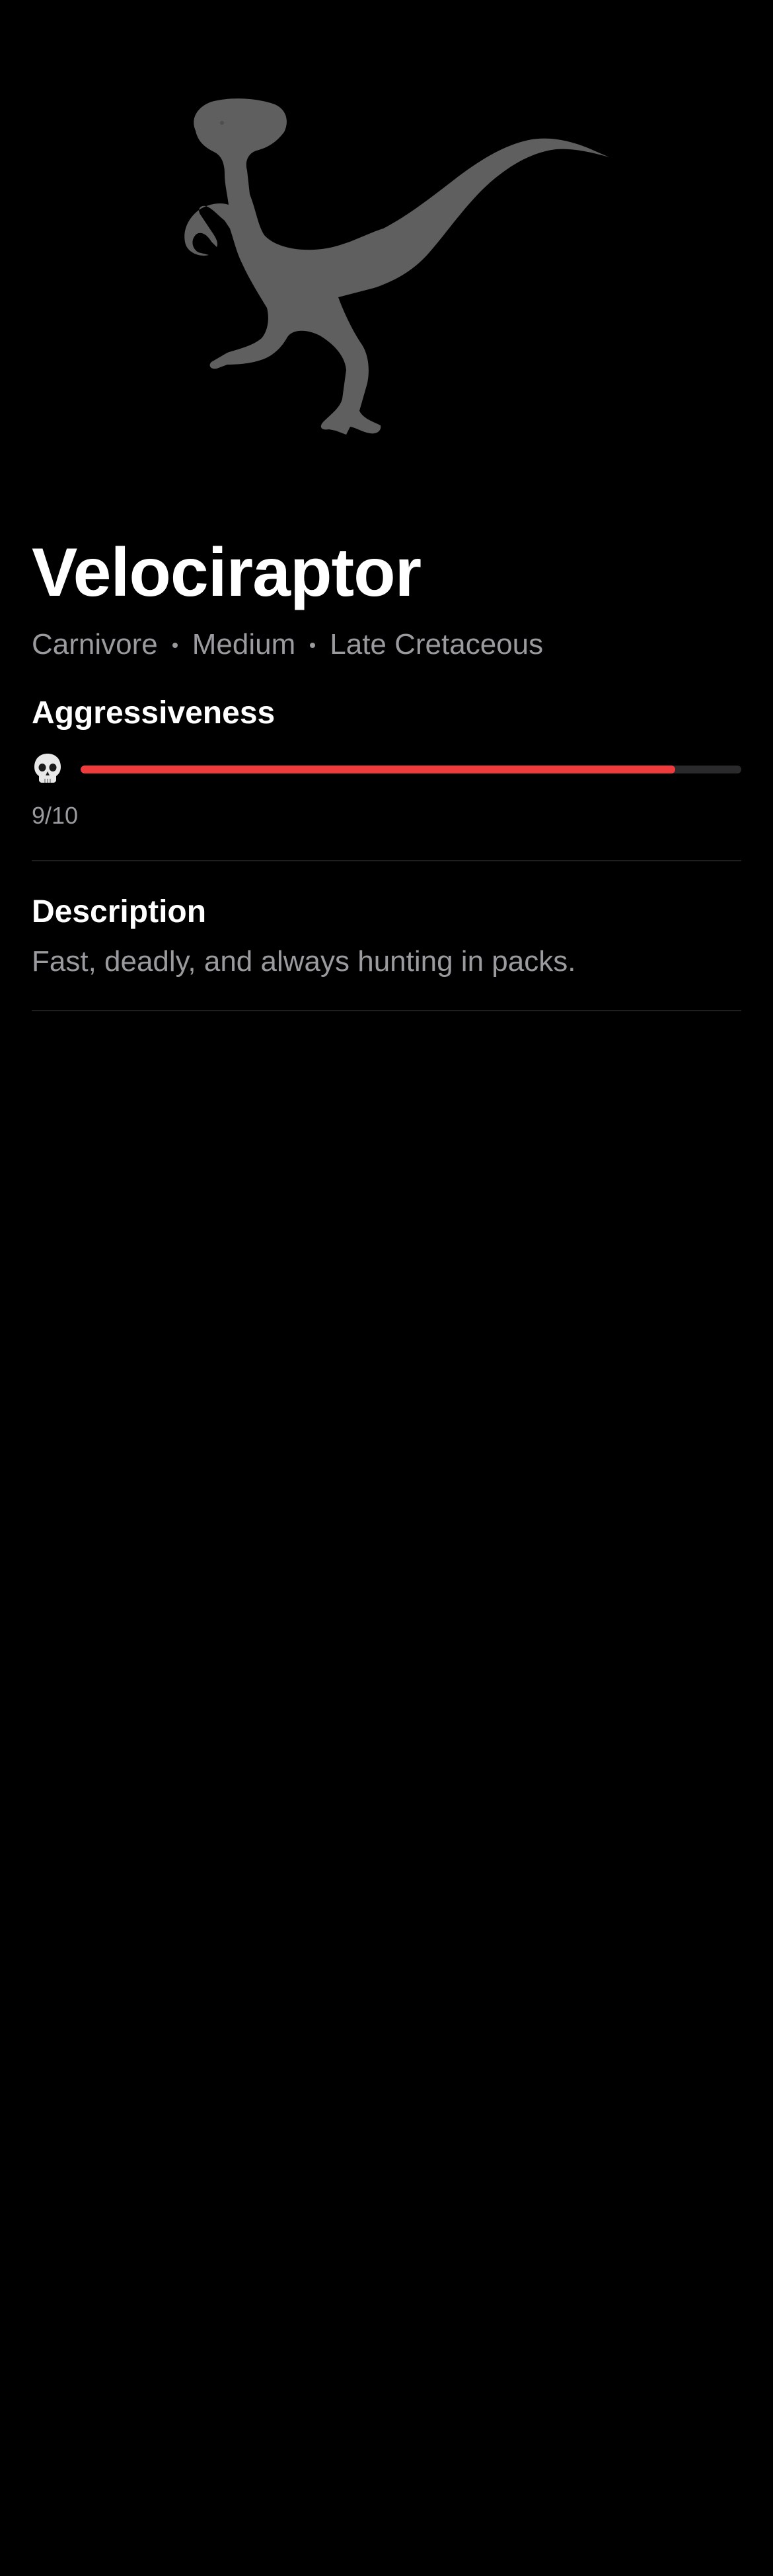 The height and width of the screenshot is (2576, 773). I want to click on skull-icon, so click(47, 768).